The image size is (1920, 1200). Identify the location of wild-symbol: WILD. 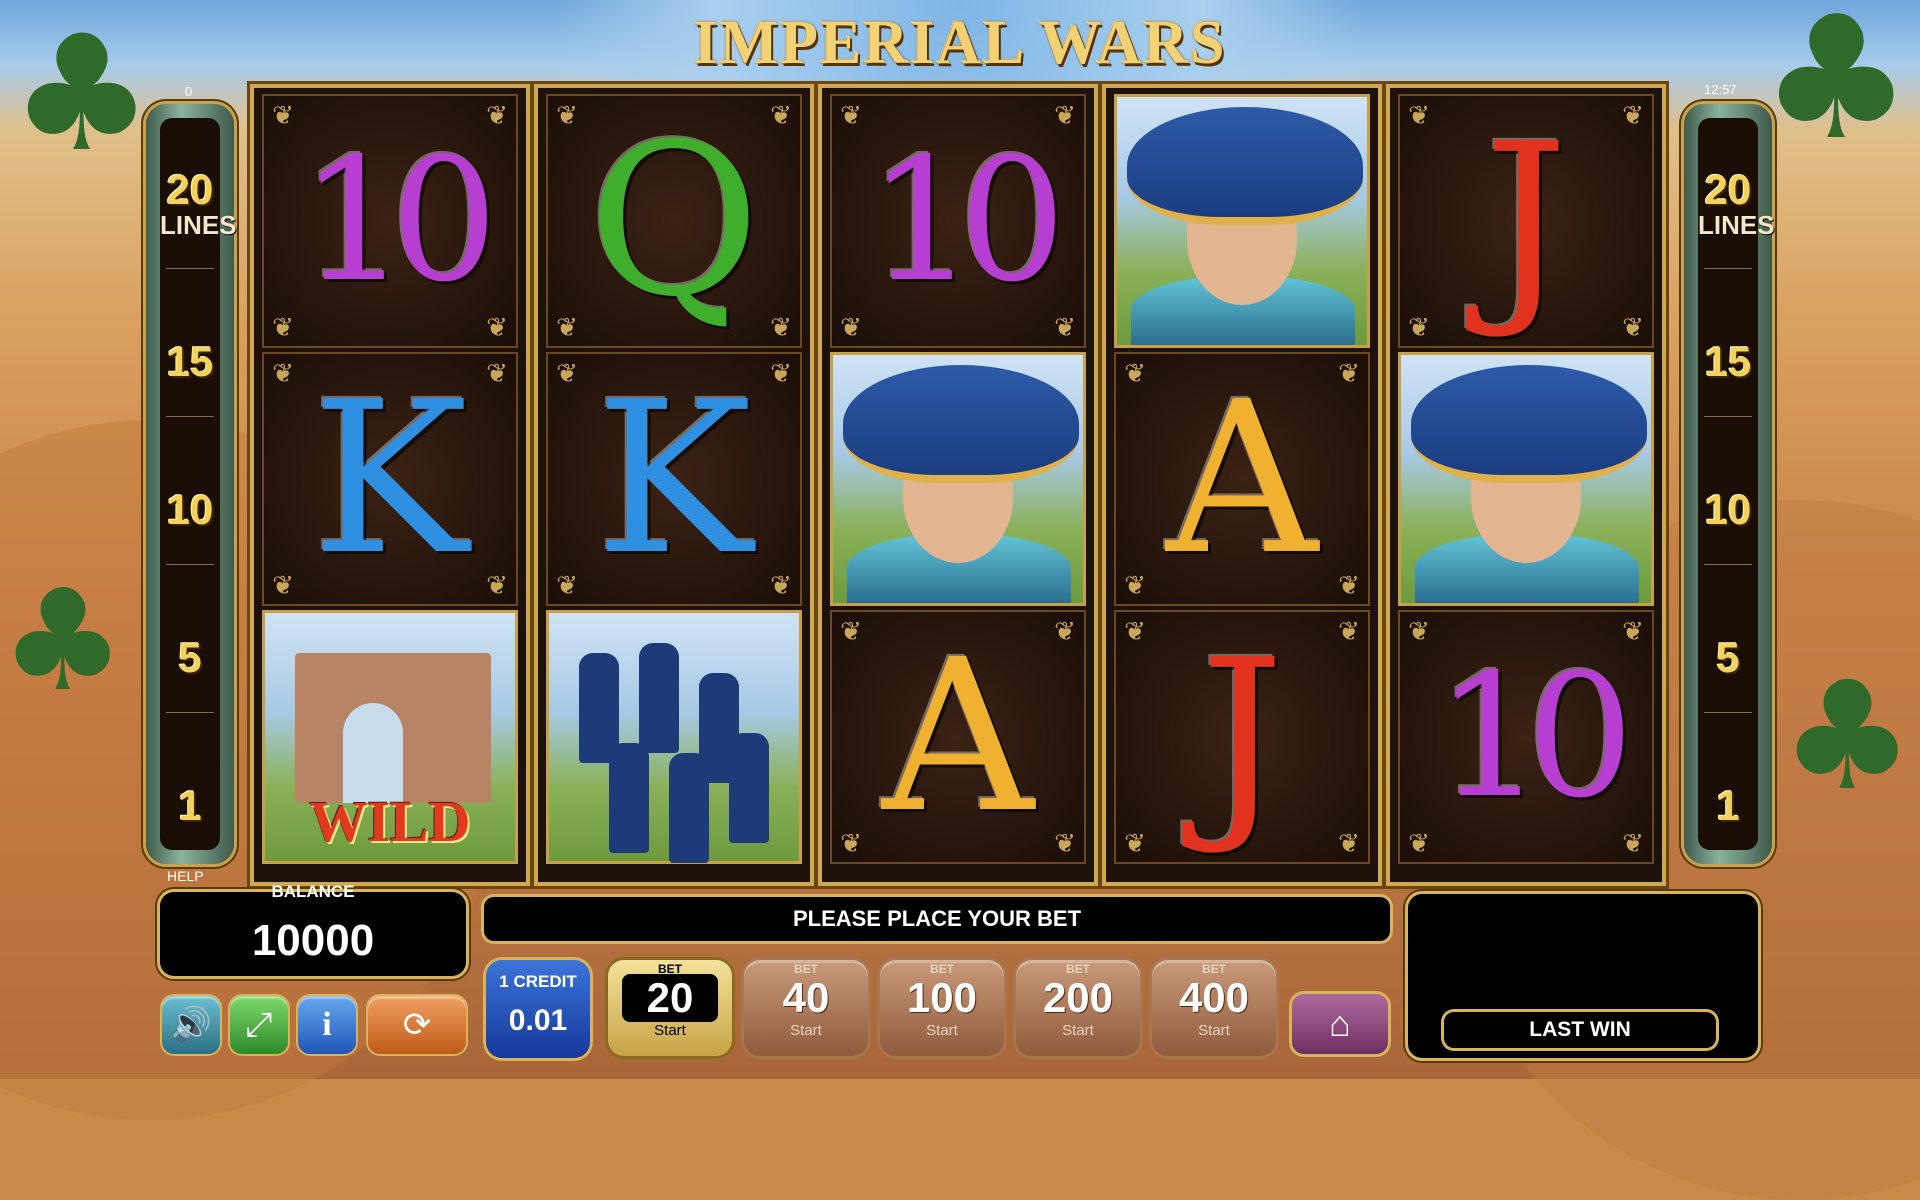
(390, 737).